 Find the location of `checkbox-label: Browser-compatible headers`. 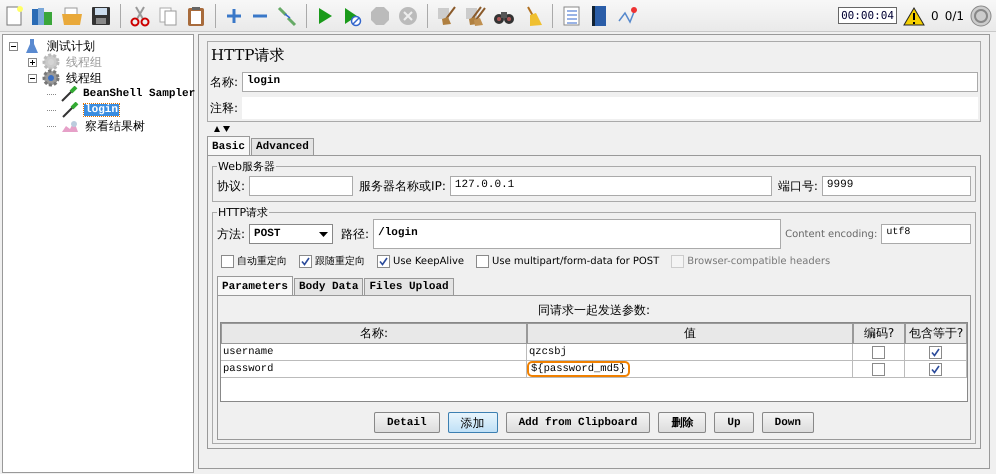

checkbox-label: Browser-compatible headers is located at coordinates (758, 261).